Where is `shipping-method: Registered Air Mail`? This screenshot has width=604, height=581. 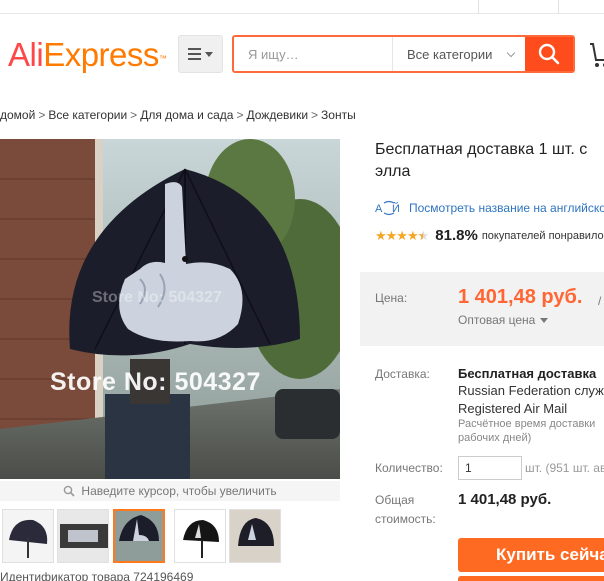 shipping-method: Registered Air Mail is located at coordinates (513, 408).